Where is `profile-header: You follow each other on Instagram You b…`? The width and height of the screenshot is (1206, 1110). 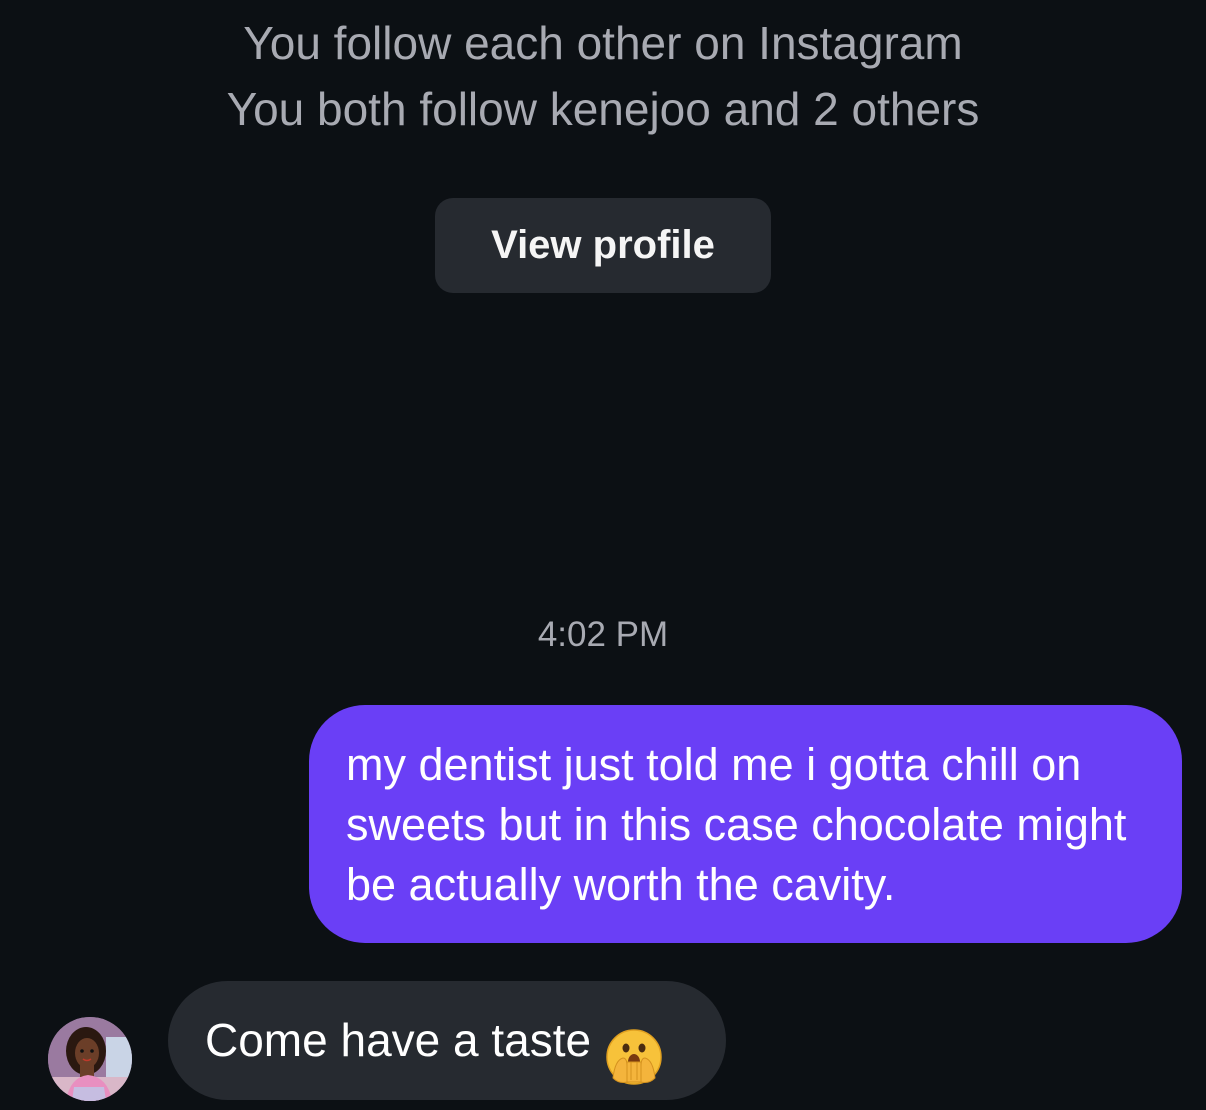
profile-header: You follow each other on Instagram You b… is located at coordinates (603, 76).